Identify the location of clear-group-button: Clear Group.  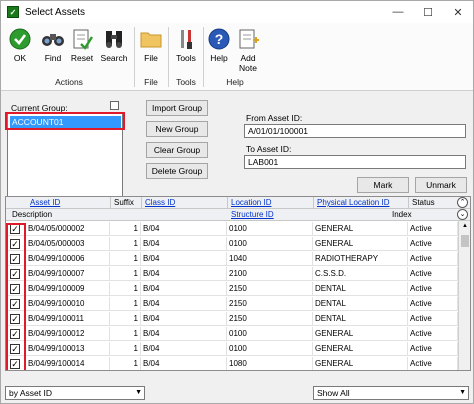
(177, 150).